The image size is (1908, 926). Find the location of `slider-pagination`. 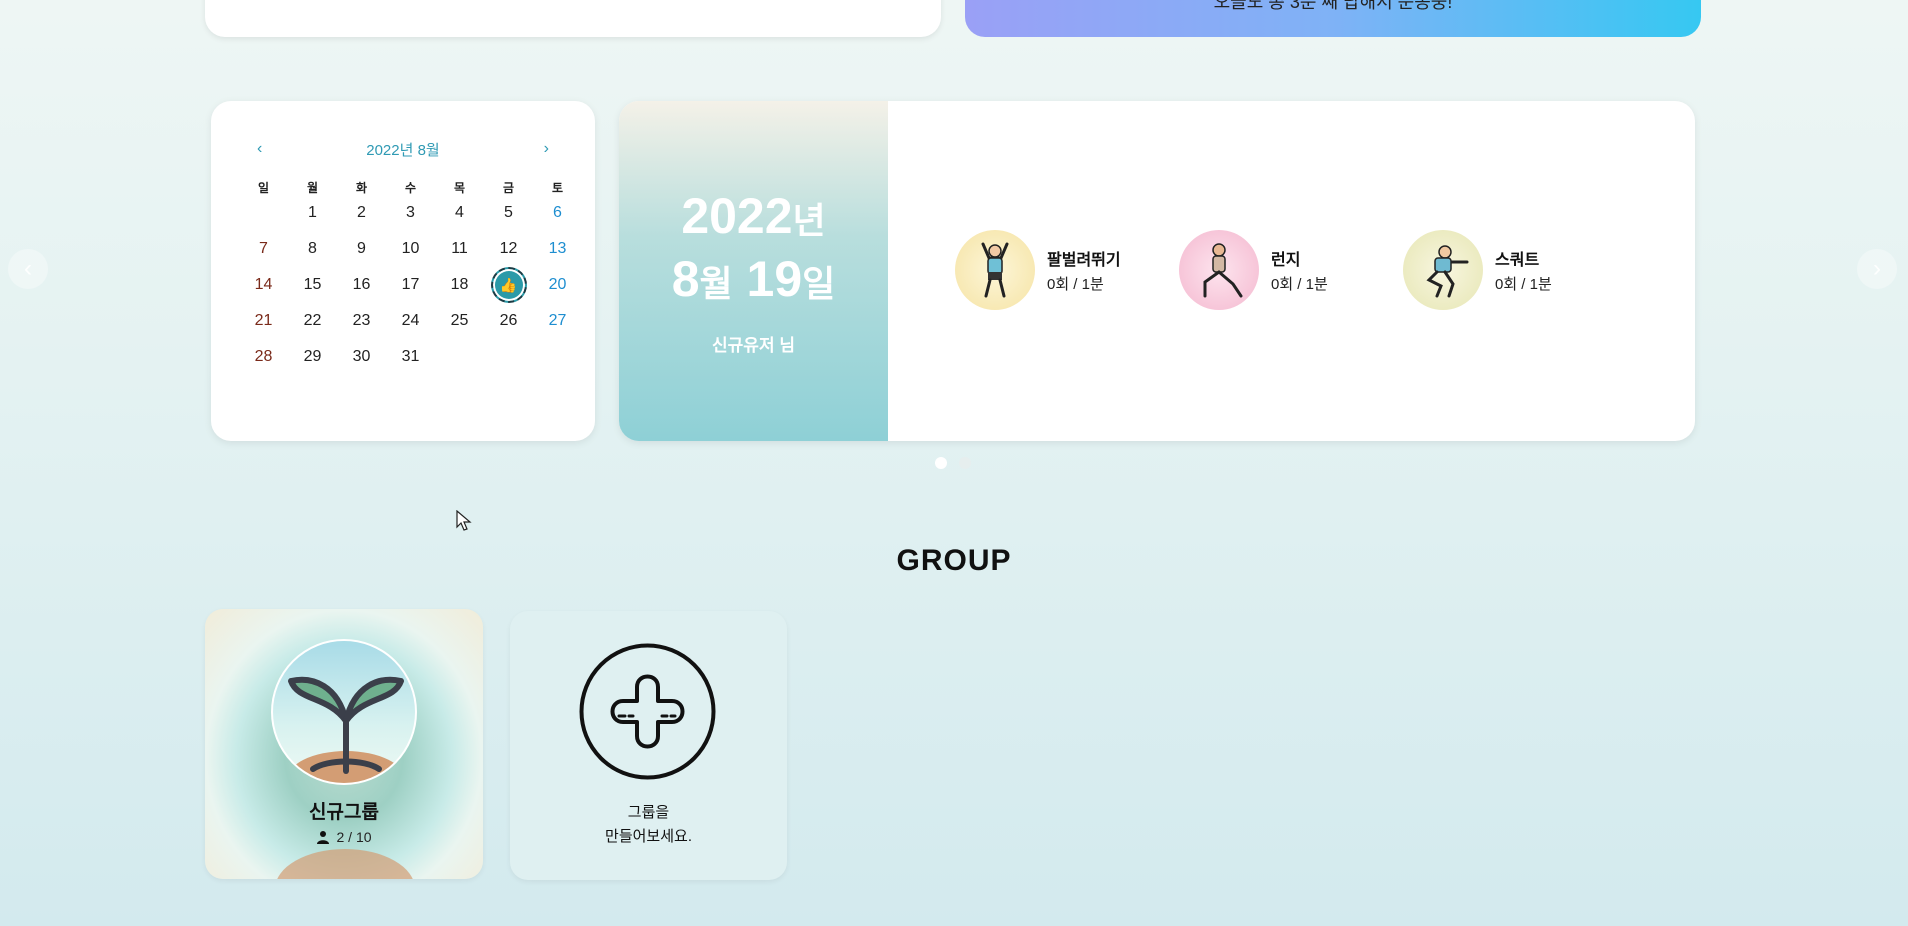

slider-pagination is located at coordinates (953, 463).